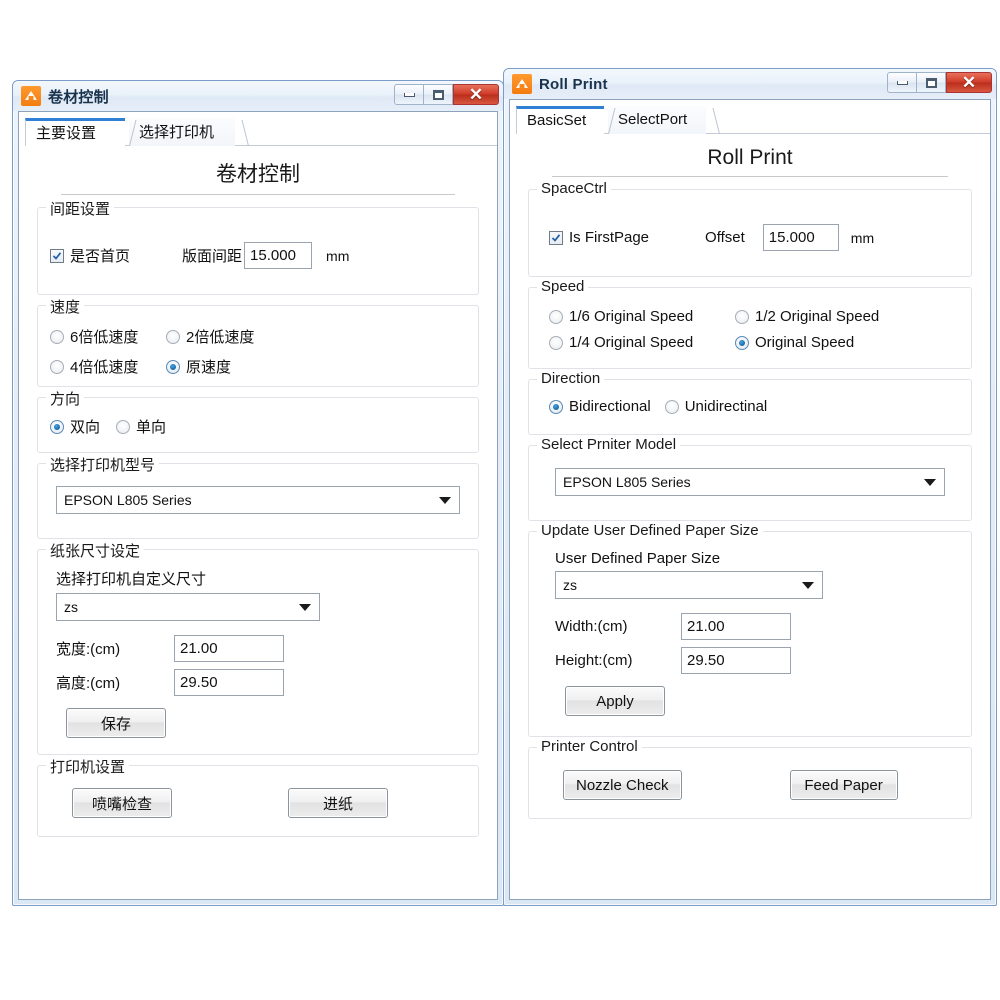 This screenshot has height=1000, width=1000. I want to click on tabstrip-right: BasicSet SelectPort, so click(753, 120).